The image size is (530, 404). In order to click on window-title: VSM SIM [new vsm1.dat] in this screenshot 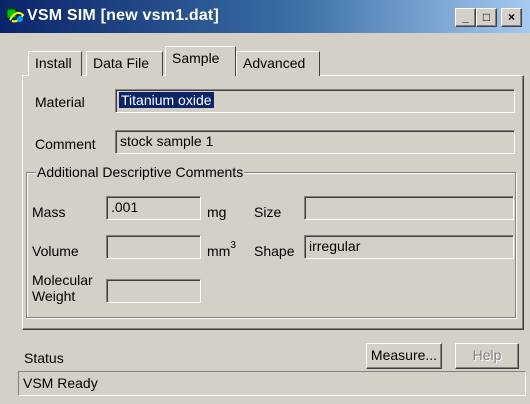, I will do `click(123, 15)`.